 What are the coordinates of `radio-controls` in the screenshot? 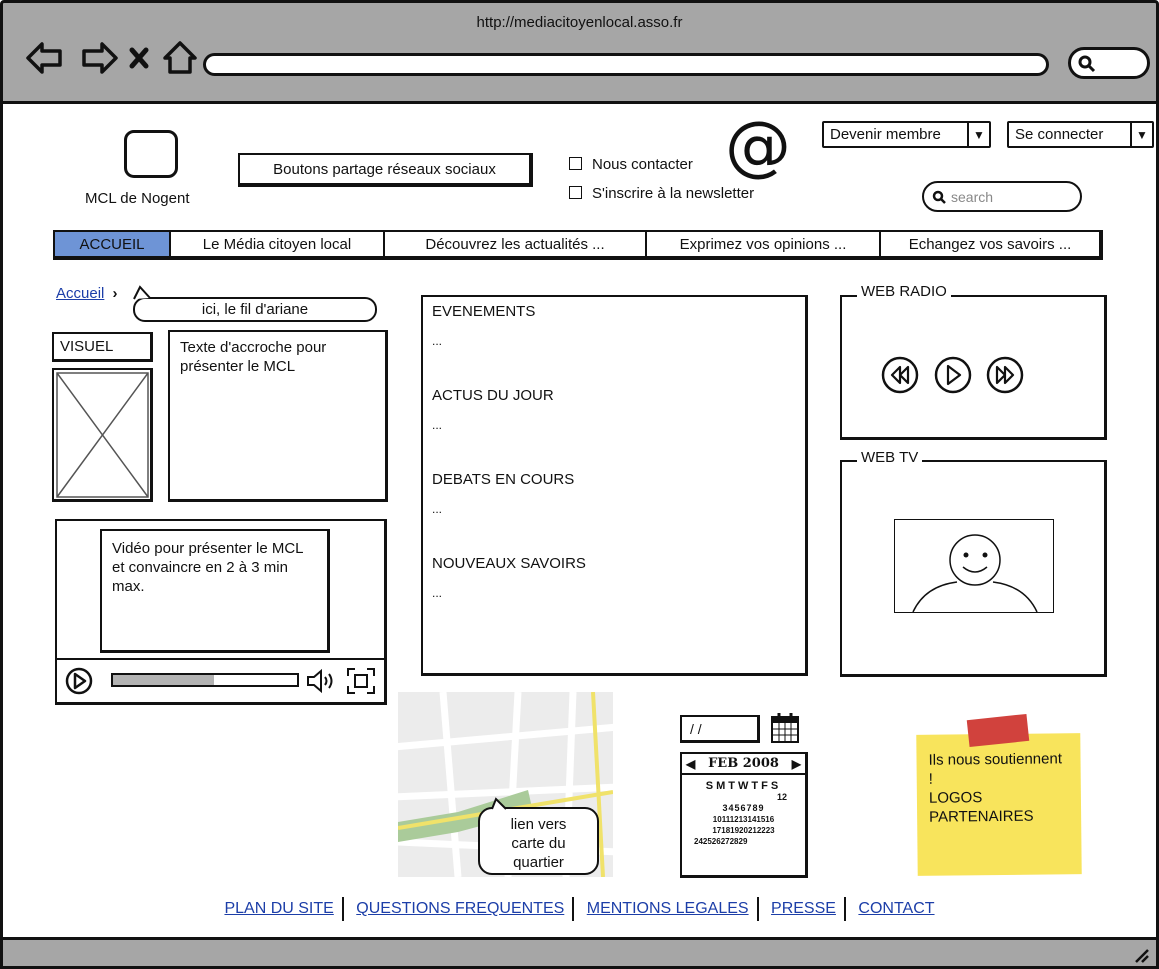 It's located at (952, 375).